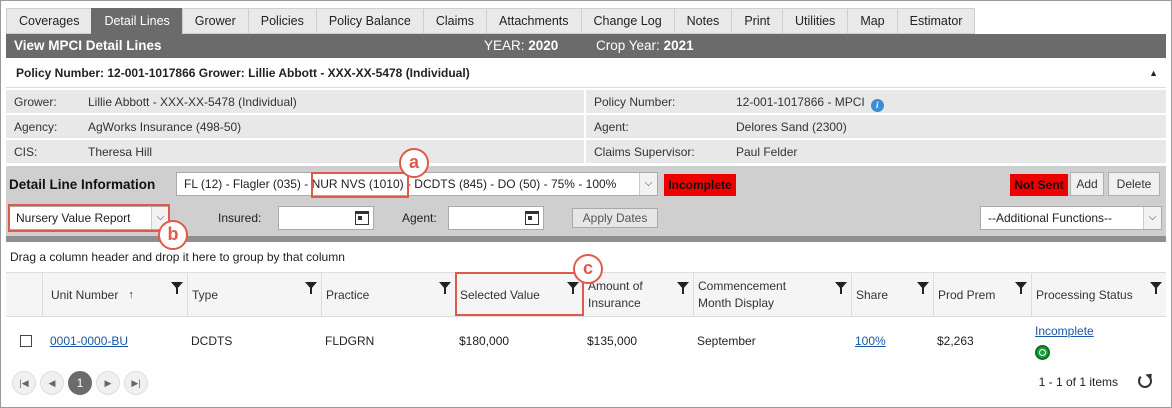 The width and height of the screenshot is (1172, 408). I want to click on agent-row: Agent: Delores Sand (2300), so click(876, 127).